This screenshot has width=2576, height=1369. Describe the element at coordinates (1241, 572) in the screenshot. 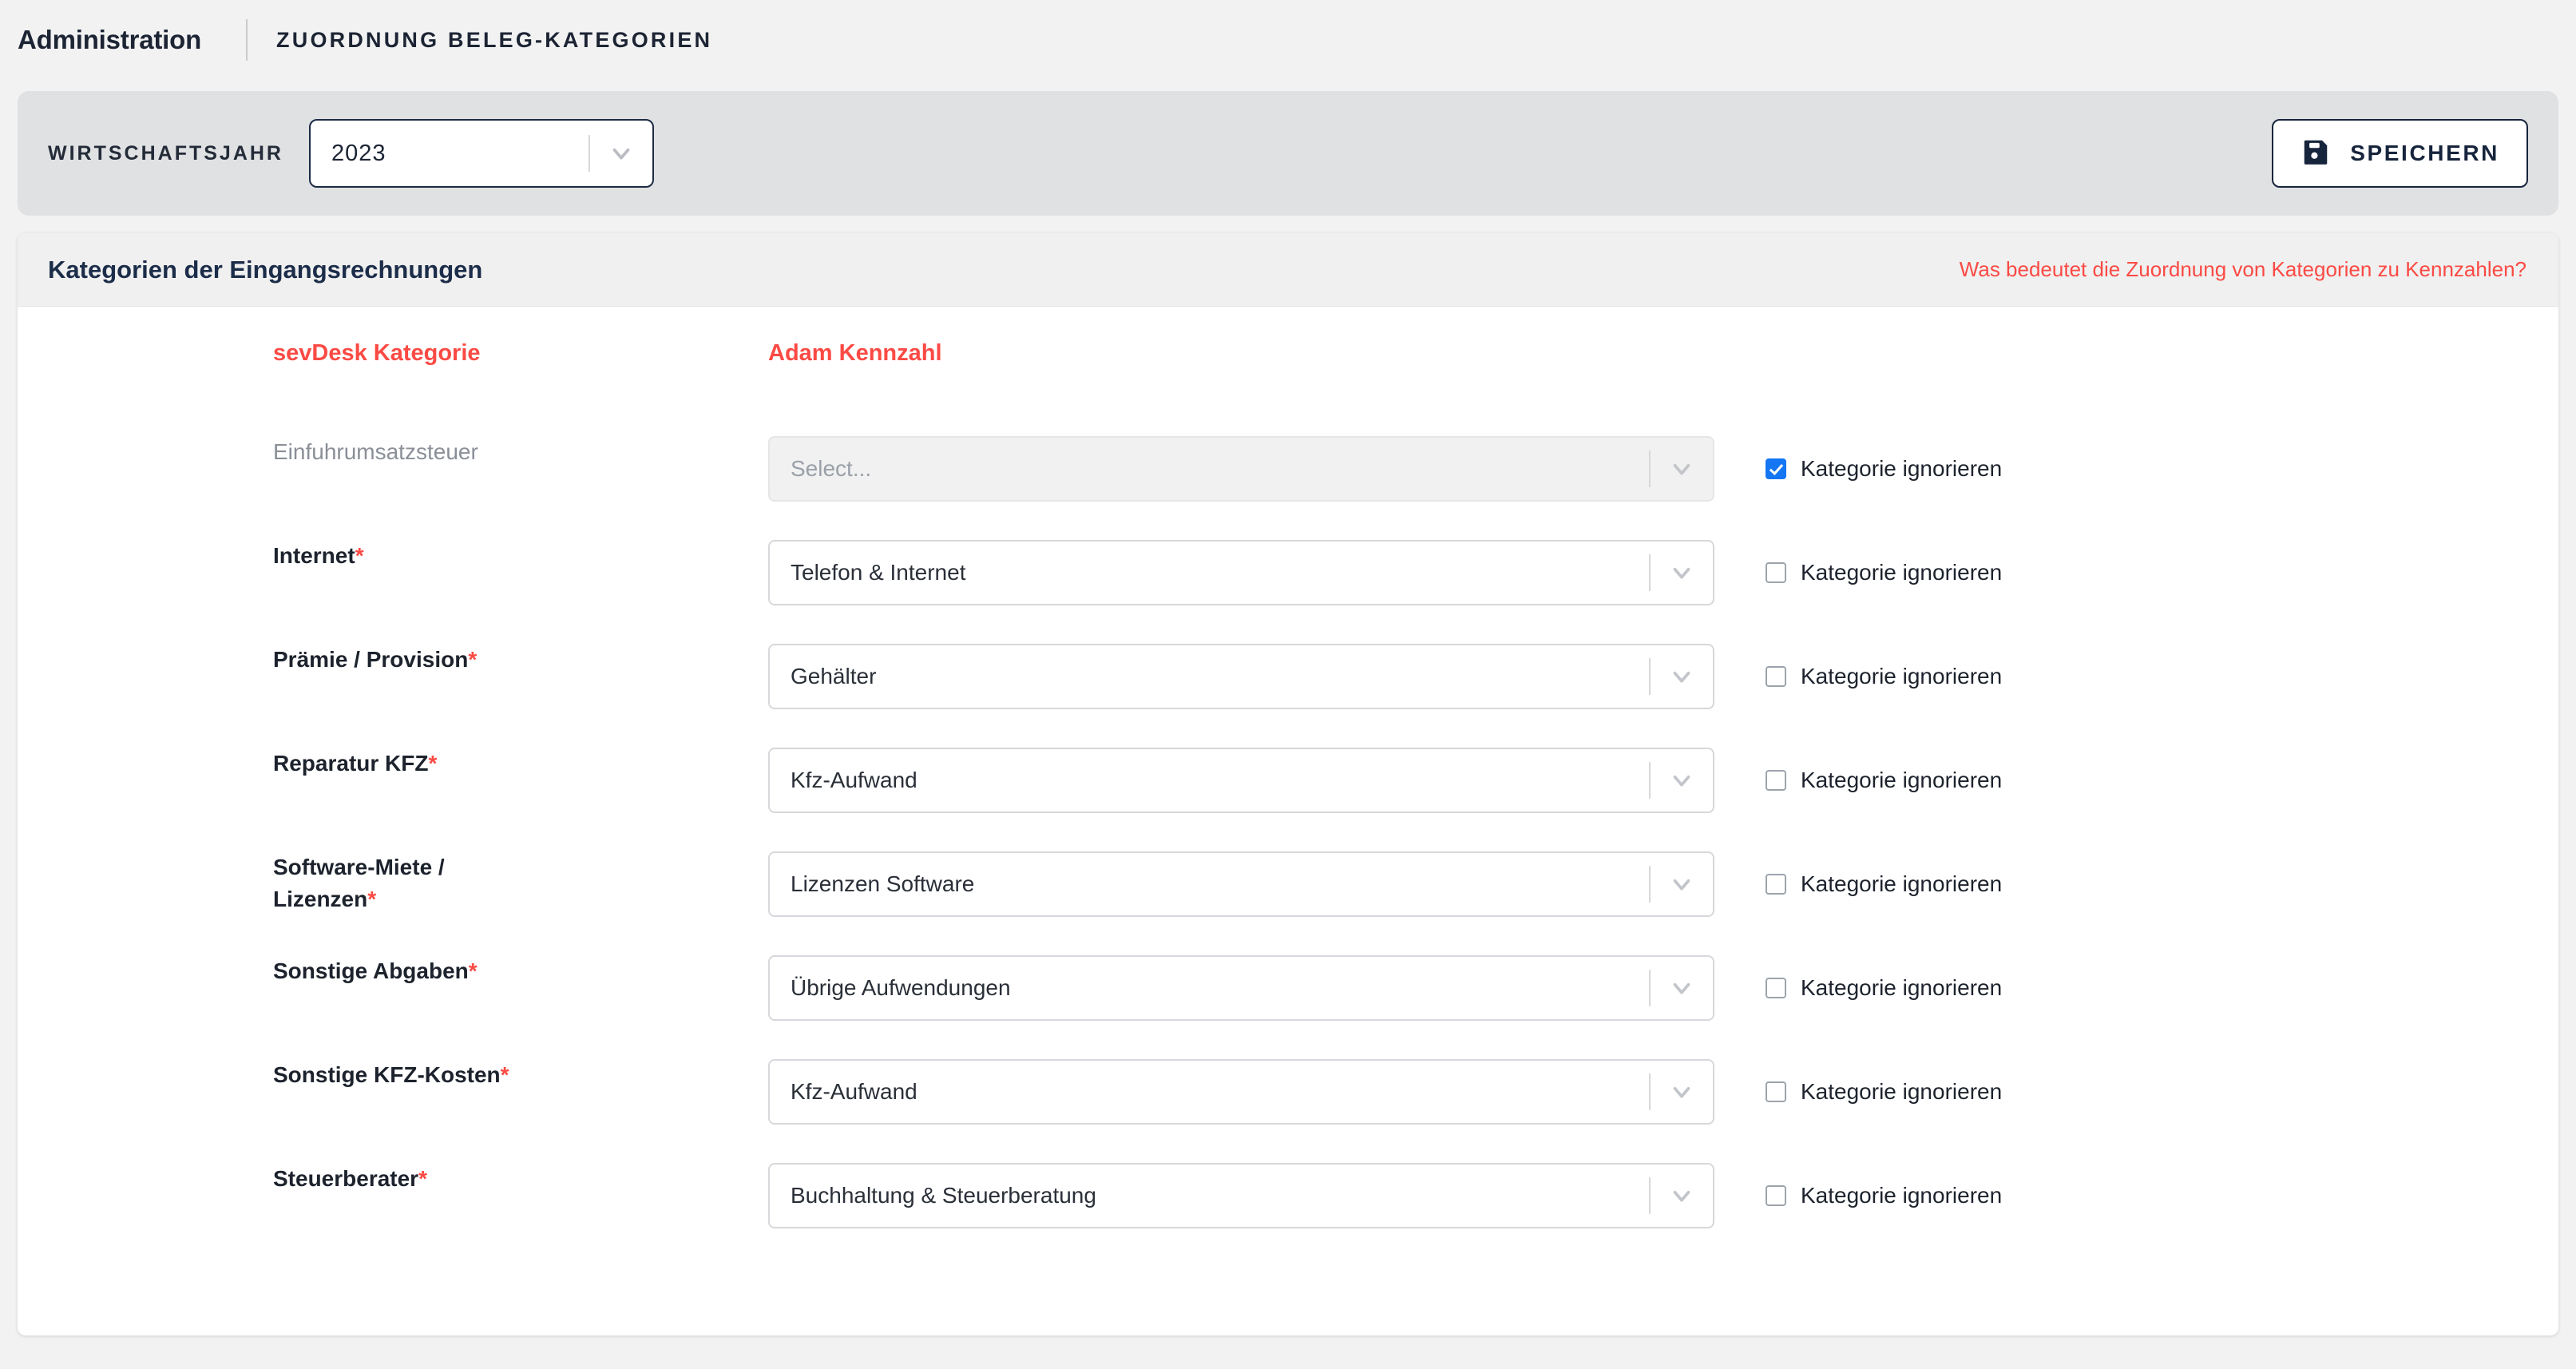

I see `kennzahl-select: Telefon & Internet` at that location.